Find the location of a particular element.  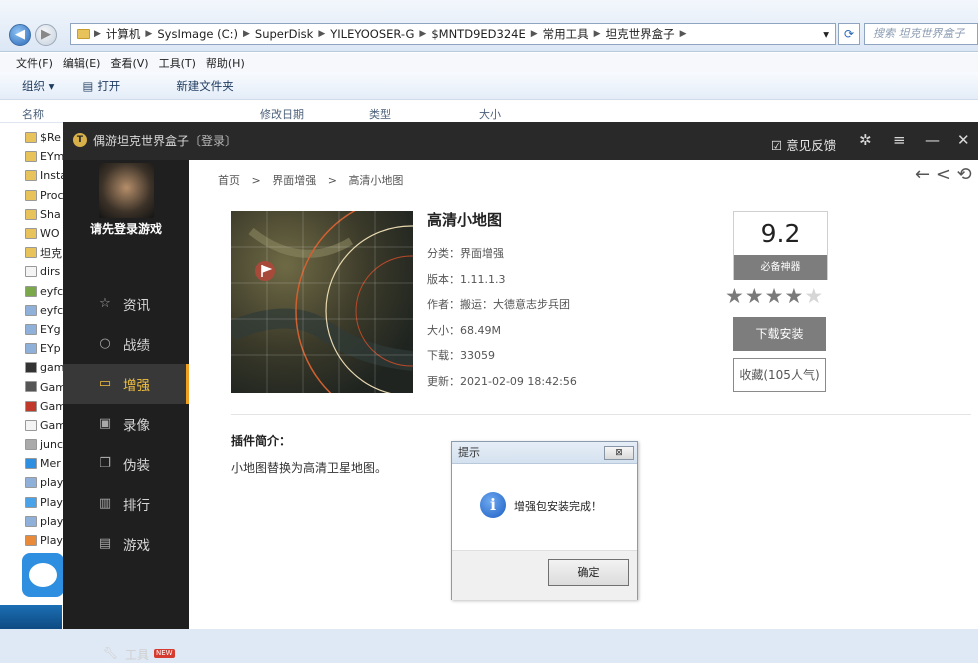

sidebar-item-label: 排行 is located at coordinates (136, 506).